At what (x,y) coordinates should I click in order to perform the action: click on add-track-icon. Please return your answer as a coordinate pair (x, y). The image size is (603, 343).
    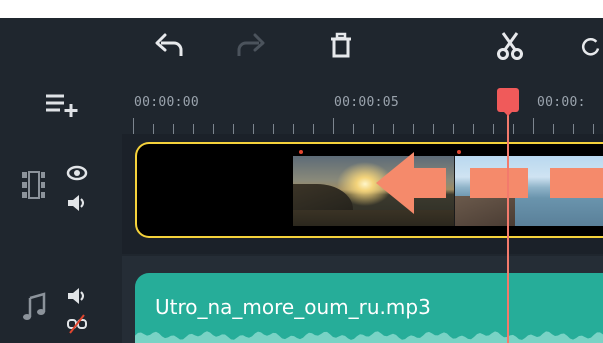
    Looking at the image, I should click on (62, 105).